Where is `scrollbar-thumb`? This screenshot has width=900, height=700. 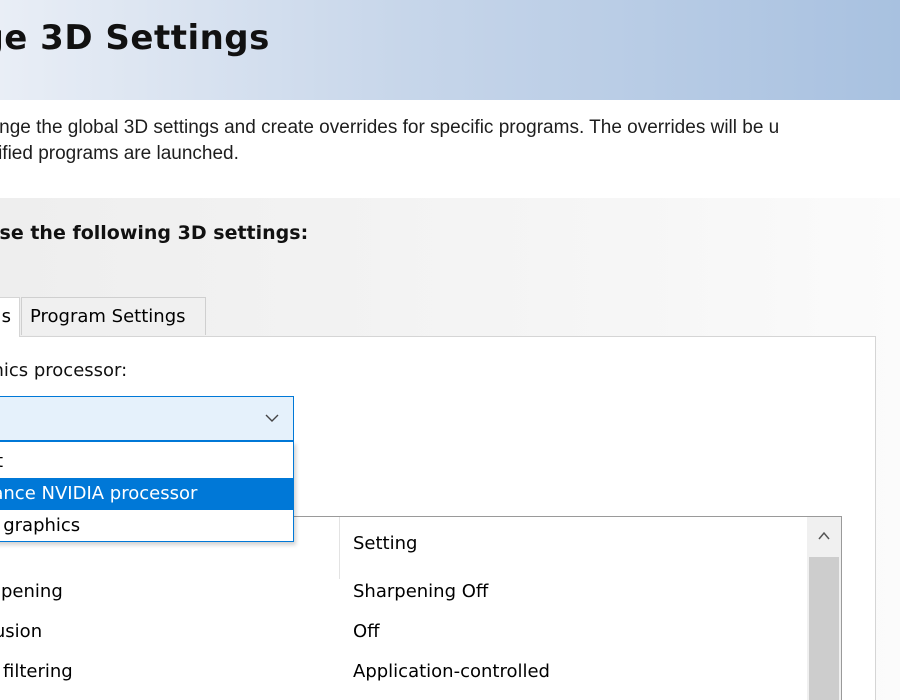 scrollbar-thumb is located at coordinates (824, 628).